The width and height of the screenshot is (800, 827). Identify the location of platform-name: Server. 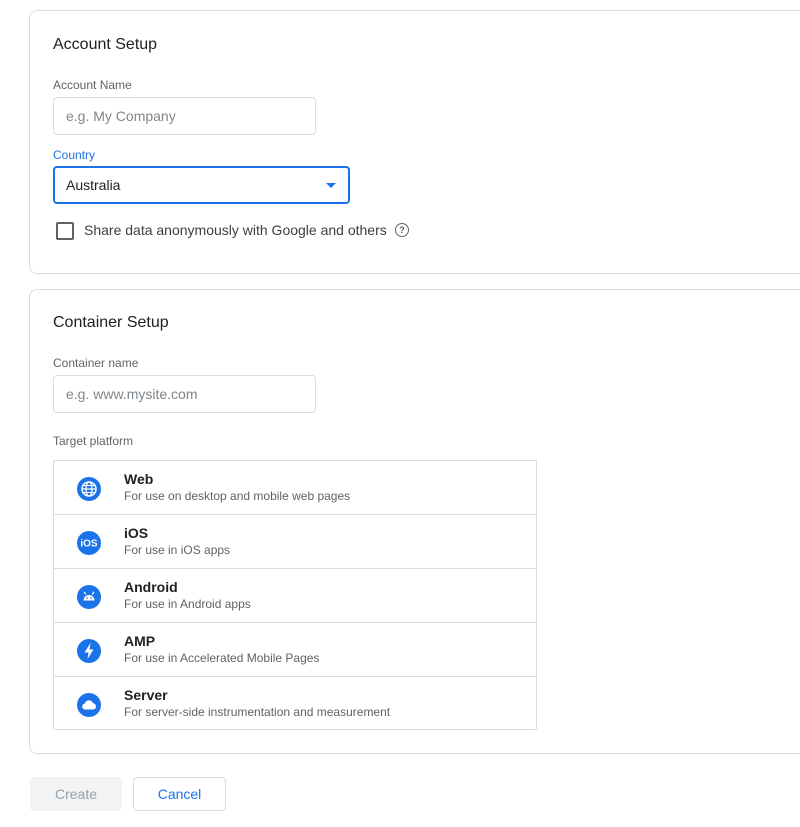
(146, 695).